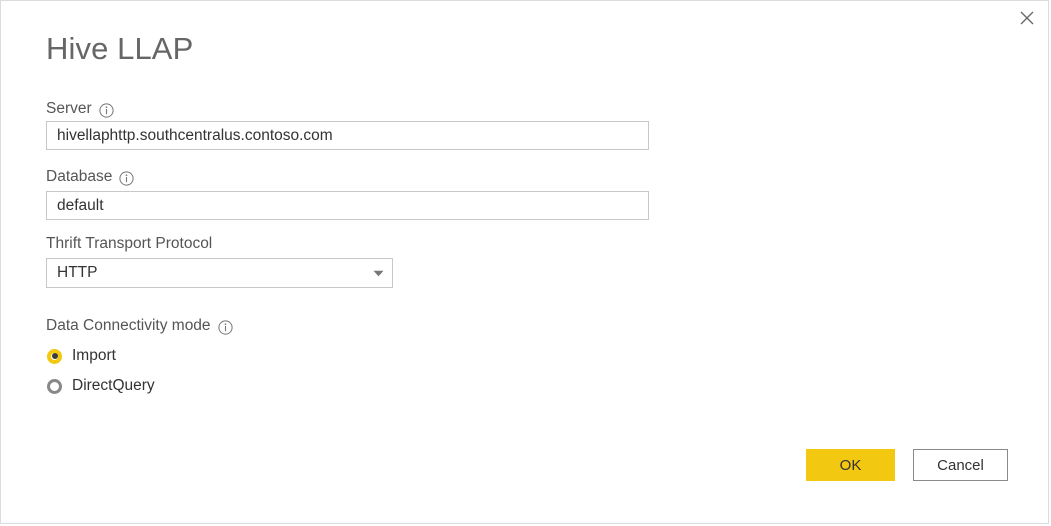  What do you see at coordinates (347, 205) in the screenshot?
I see `database-input` at bounding box center [347, 205].